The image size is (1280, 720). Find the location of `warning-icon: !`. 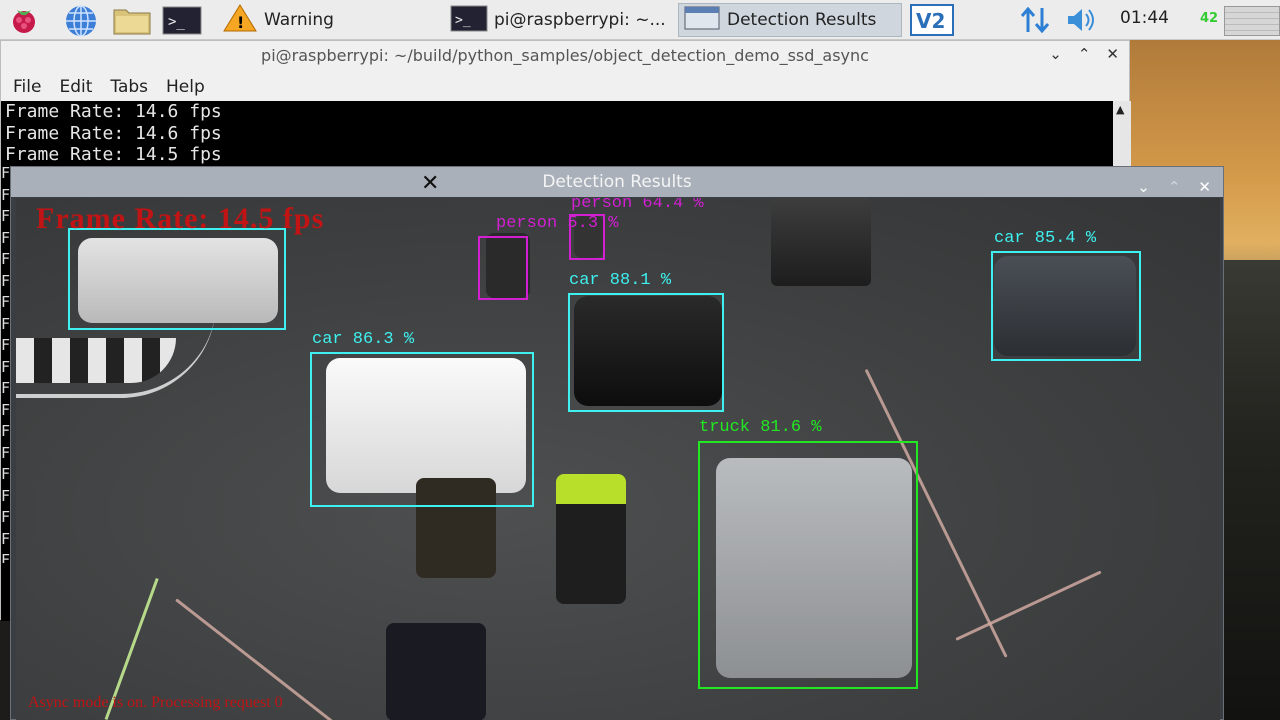

warning-icon: ! is located at coordinates (240, 20).